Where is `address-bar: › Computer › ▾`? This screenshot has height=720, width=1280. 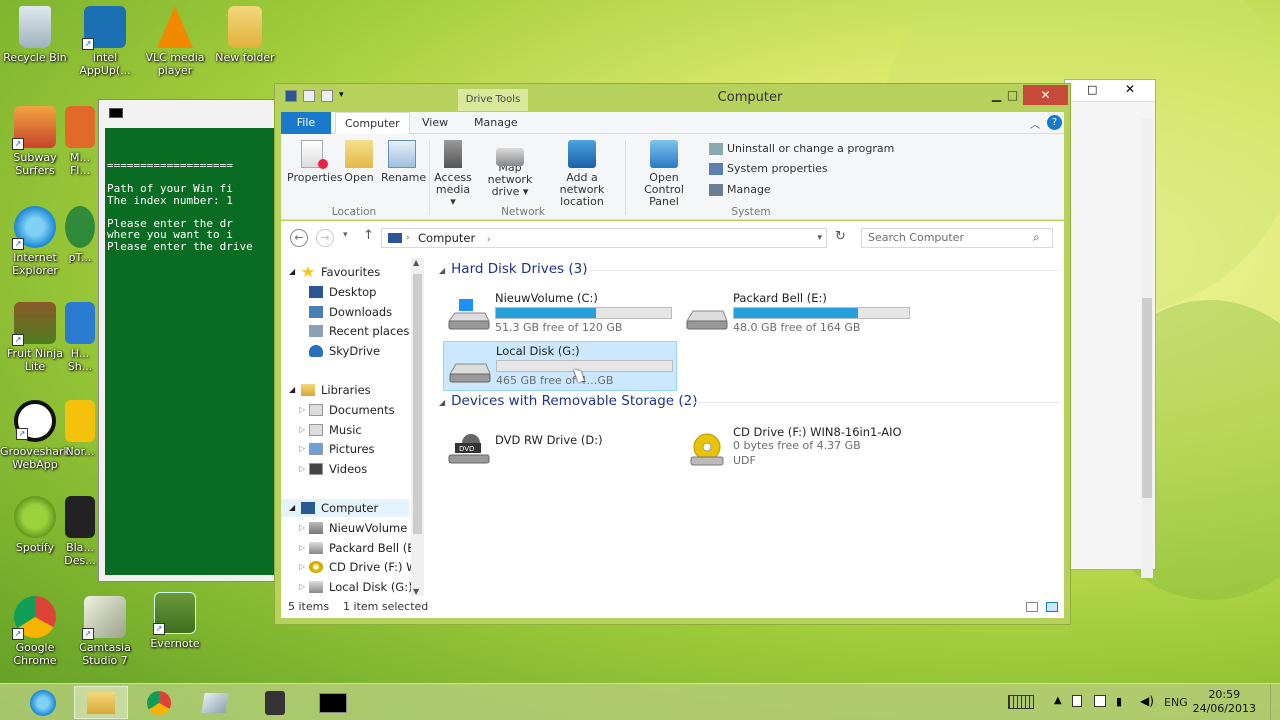
address-bar: › Computer › ▾ is located at coordinates (604, 238).